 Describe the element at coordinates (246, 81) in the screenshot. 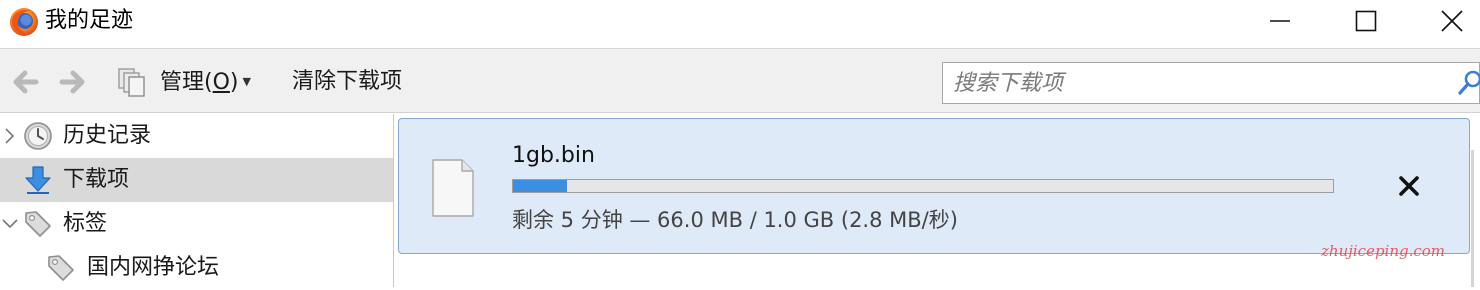

I see `dropdown-caret-icon: ▼` at that location.